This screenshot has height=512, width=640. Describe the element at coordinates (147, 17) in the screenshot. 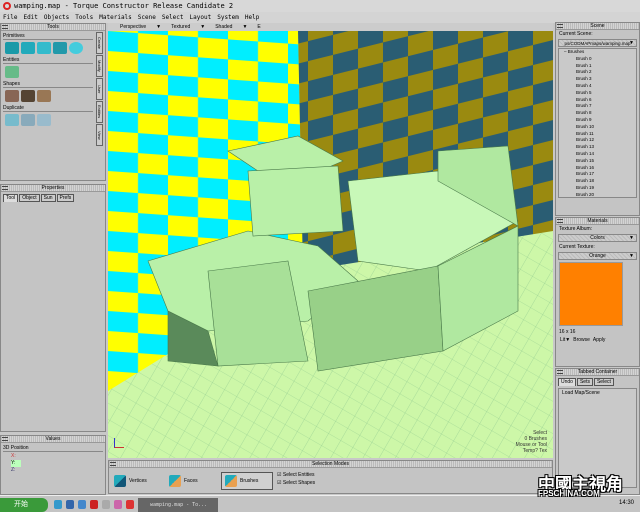

I see `menu-scene: Scene` at that location.